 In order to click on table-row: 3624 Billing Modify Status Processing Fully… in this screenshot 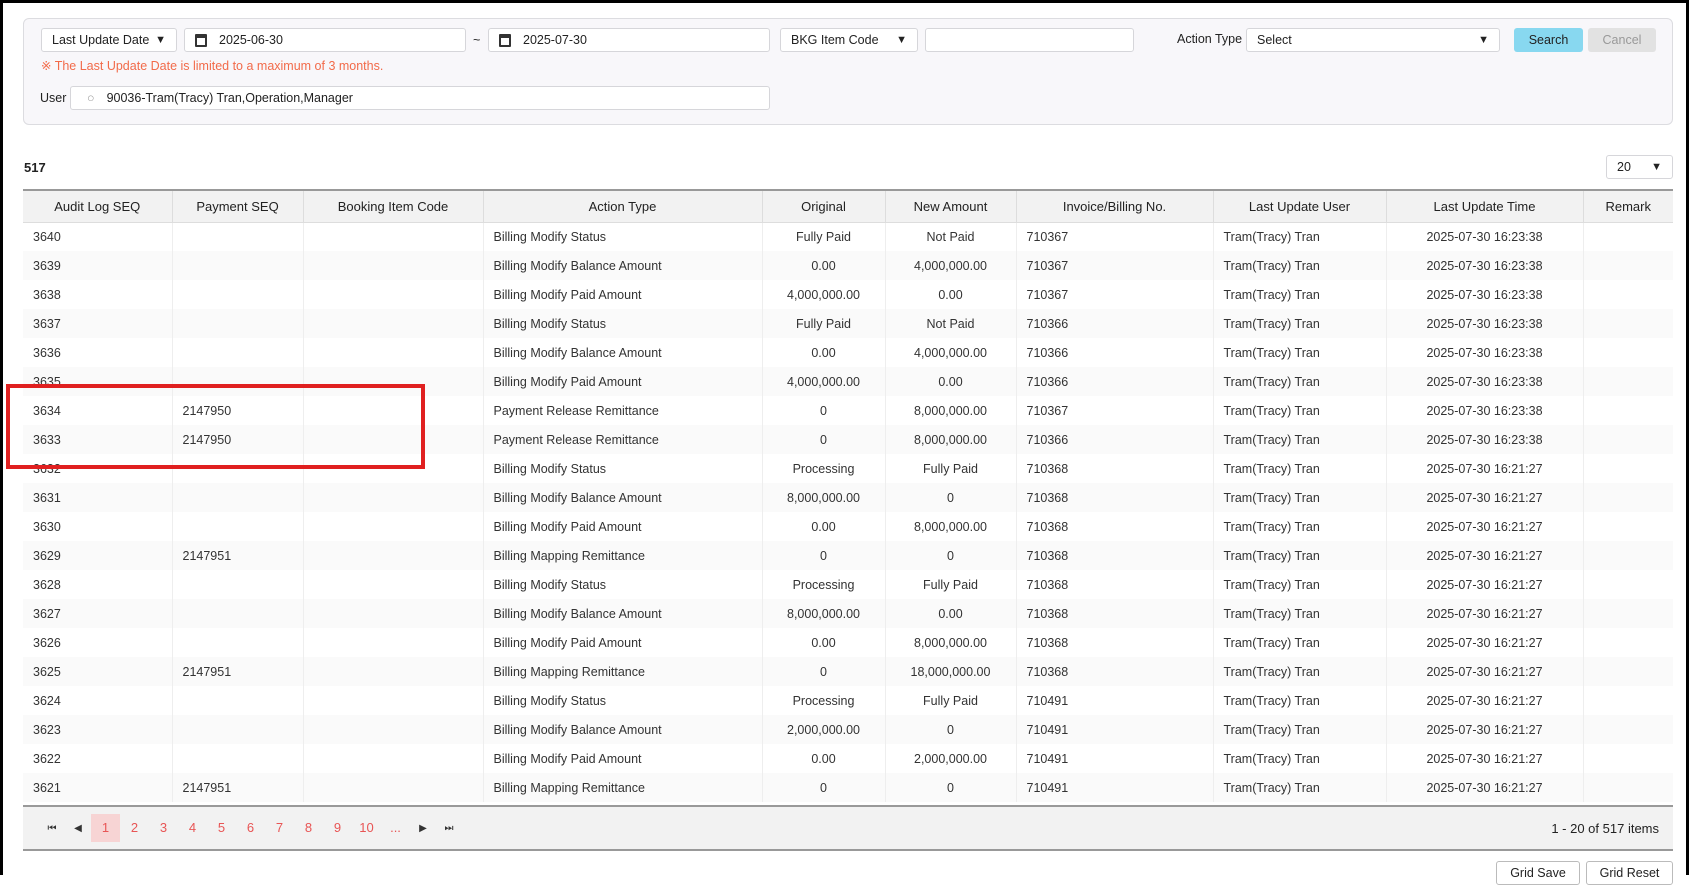, I will do `click(848, 700)`.